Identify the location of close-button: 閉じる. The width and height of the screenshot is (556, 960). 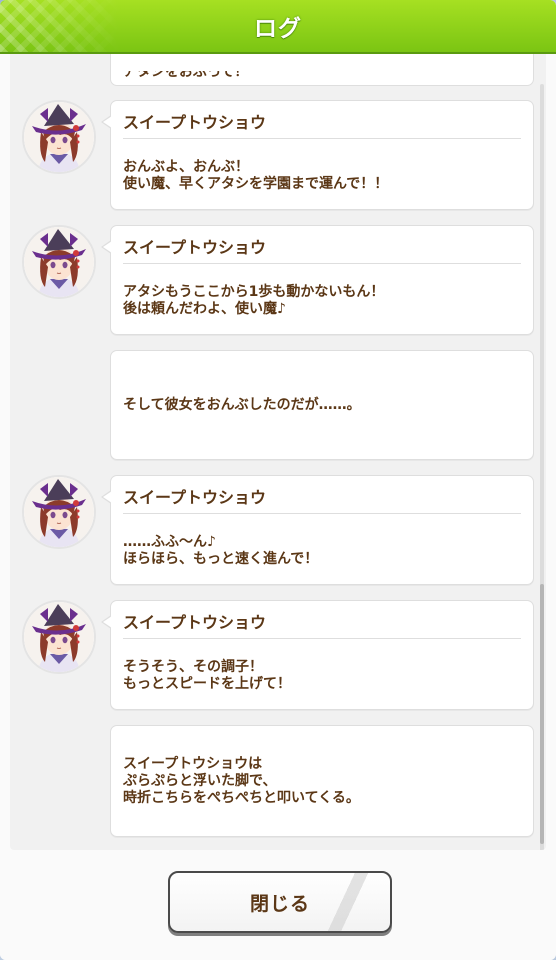
(280, 902).